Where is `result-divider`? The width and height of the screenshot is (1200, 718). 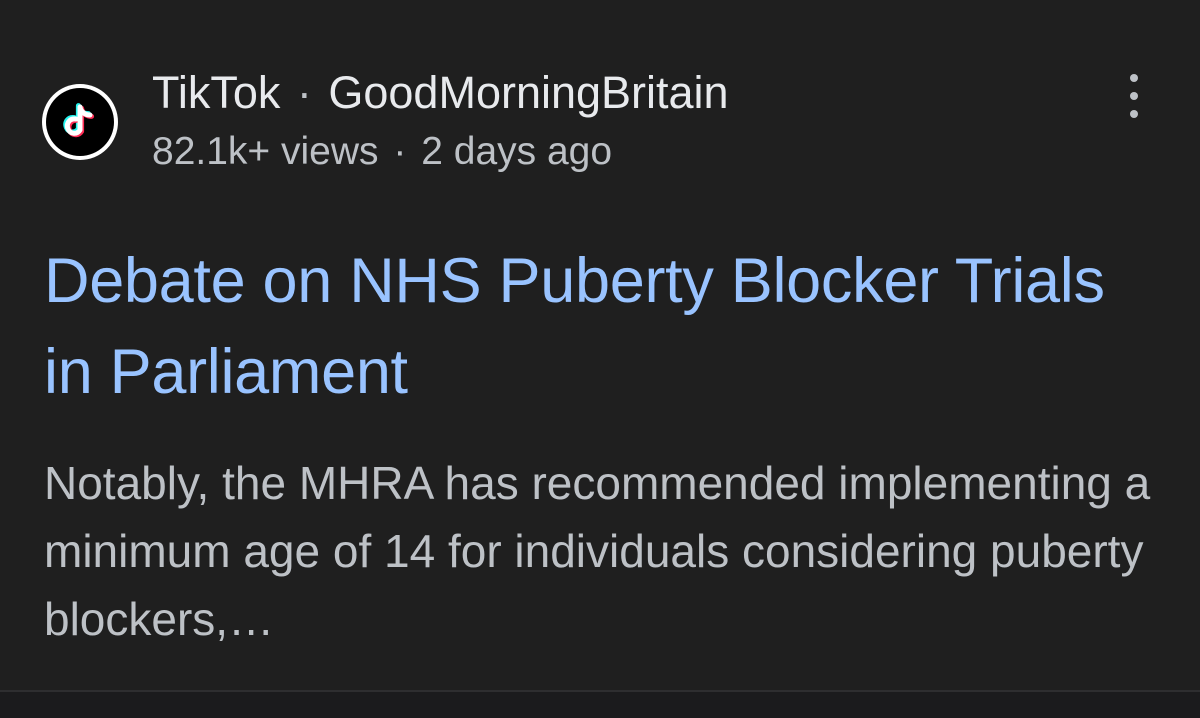 result-divider is located at coordinates (600, 704).